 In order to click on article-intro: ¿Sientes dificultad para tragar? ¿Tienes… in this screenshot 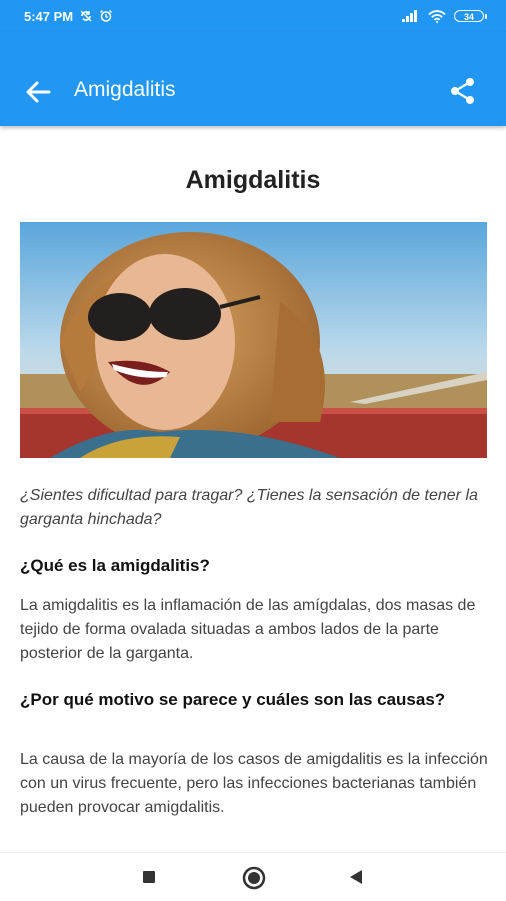, I will do `click(249, 507)`.